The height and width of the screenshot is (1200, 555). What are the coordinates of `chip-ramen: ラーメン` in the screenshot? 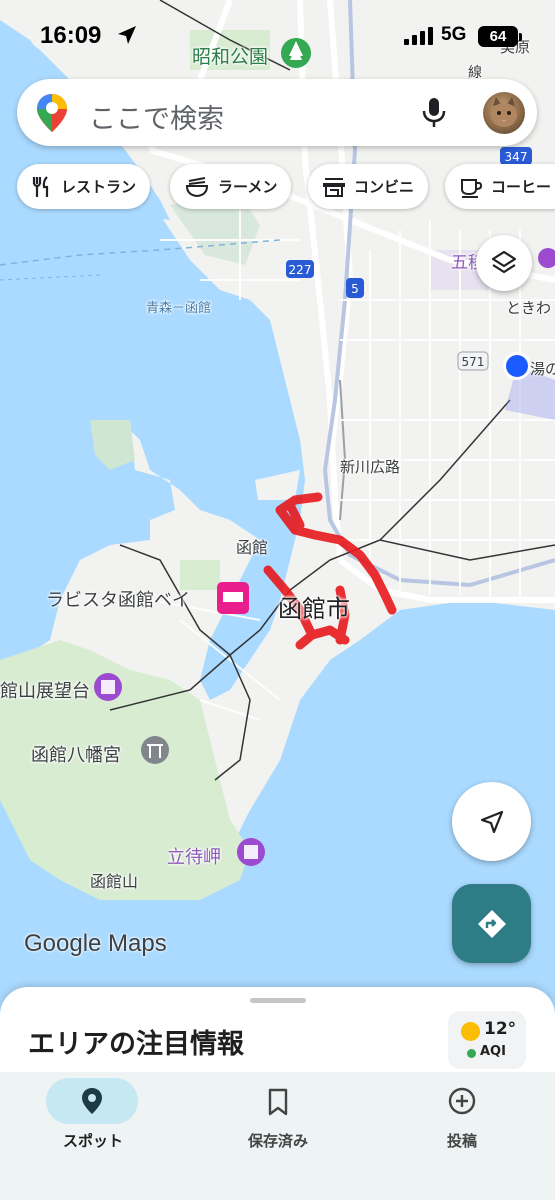 It's located at (231, 186).